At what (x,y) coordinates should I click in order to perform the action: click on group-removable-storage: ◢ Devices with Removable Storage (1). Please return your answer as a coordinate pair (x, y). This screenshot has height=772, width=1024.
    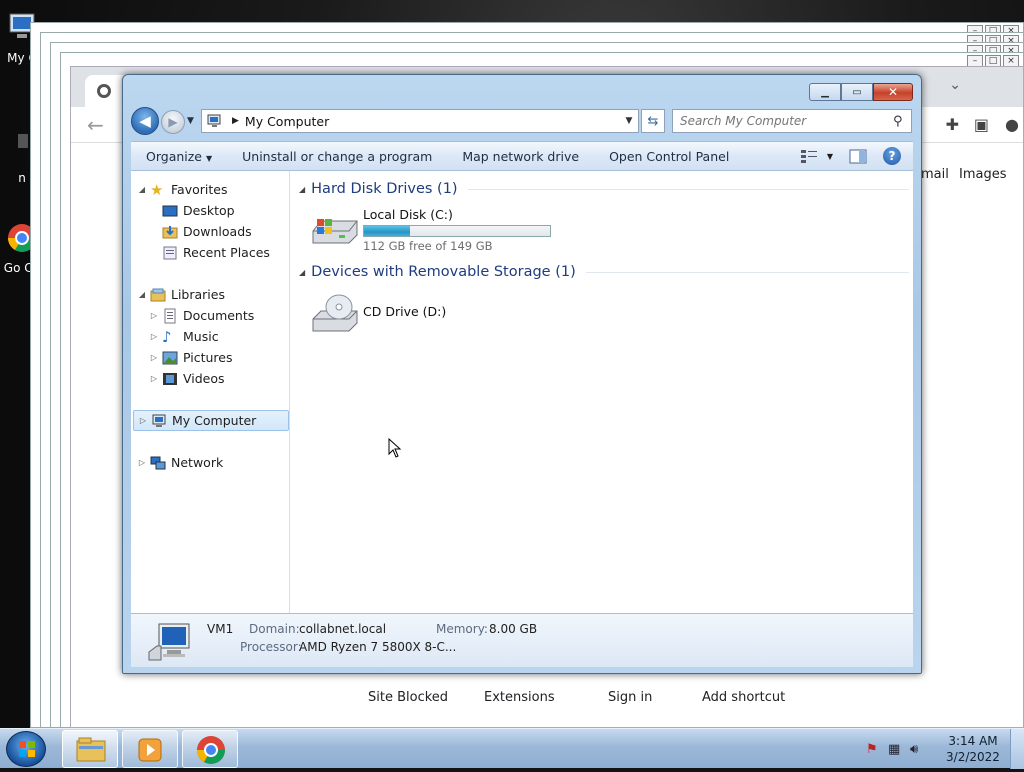
    Looking at the image, I should click on (604, 272).